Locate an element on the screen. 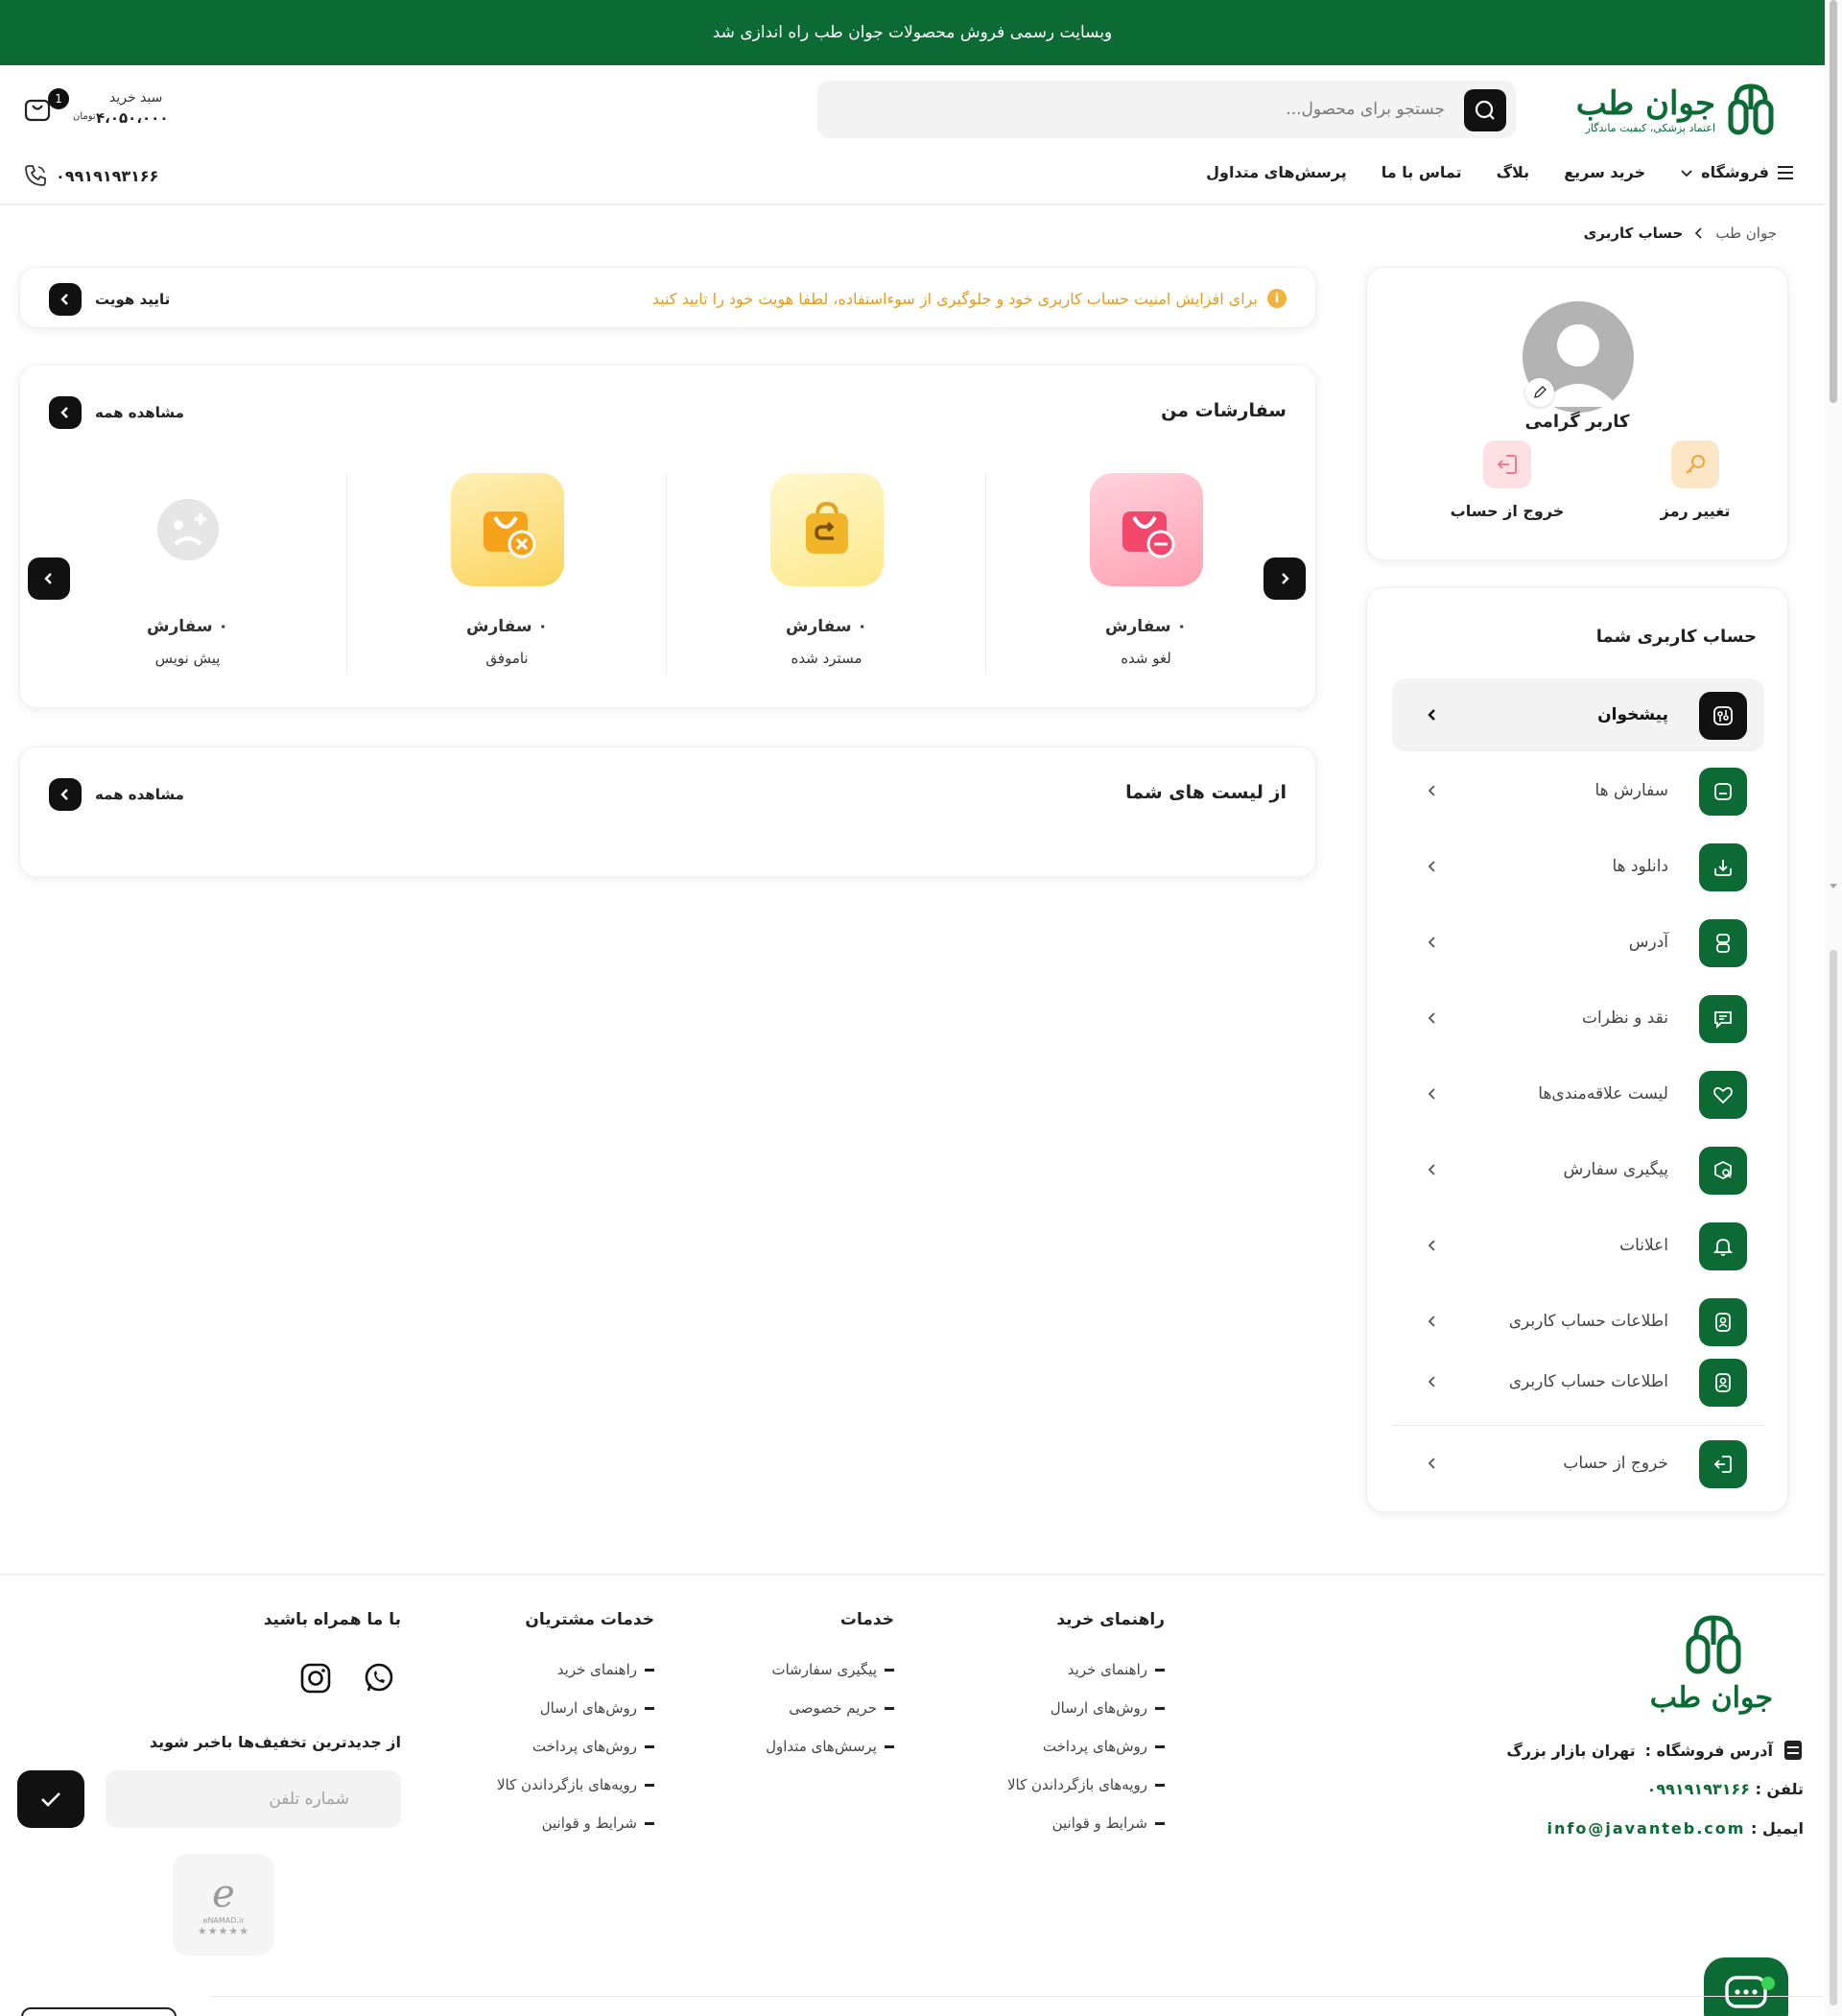  orders-icon is located at coordinates (1723, 791).